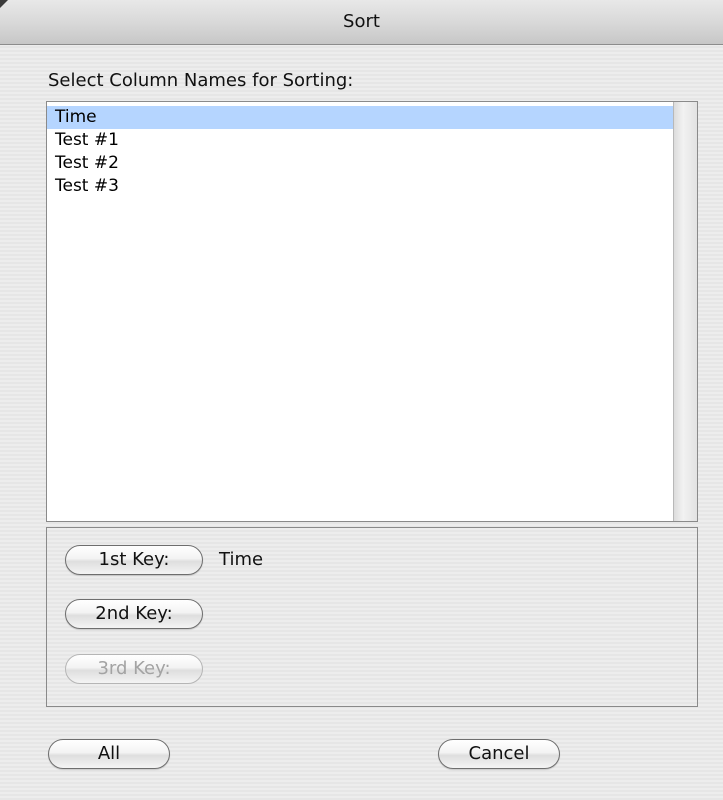  I want to click on list-item-test-2: Test #2, so click(360, 163).